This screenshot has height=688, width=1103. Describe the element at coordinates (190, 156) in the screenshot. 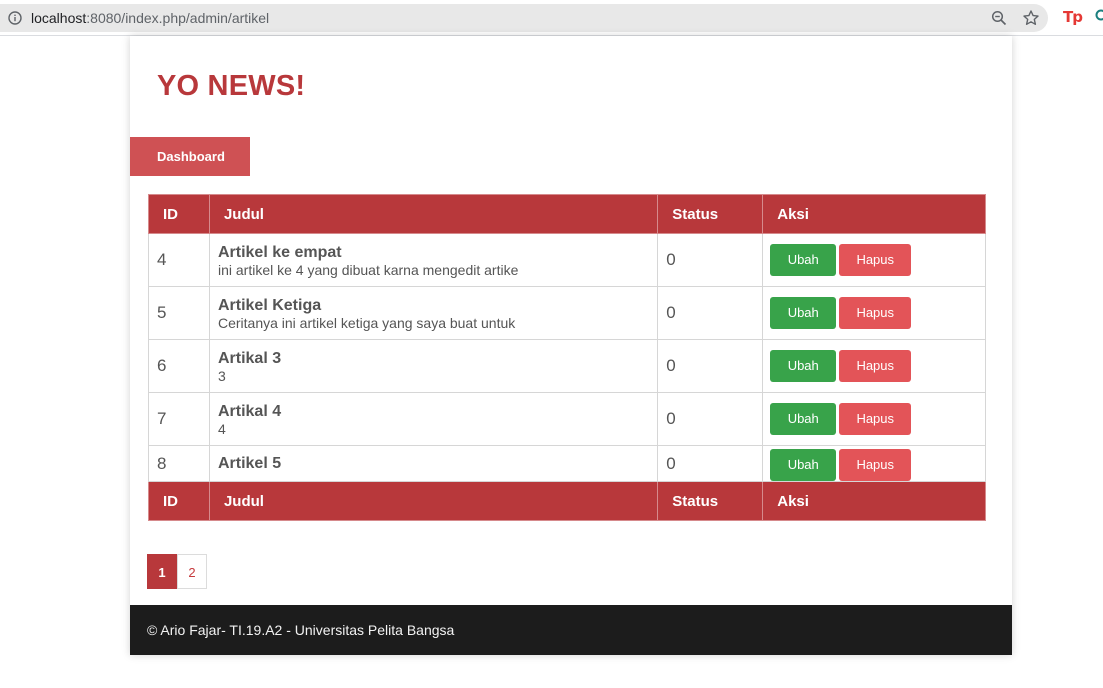

I see `nav-dashboard-link: Dashboard` at that location.